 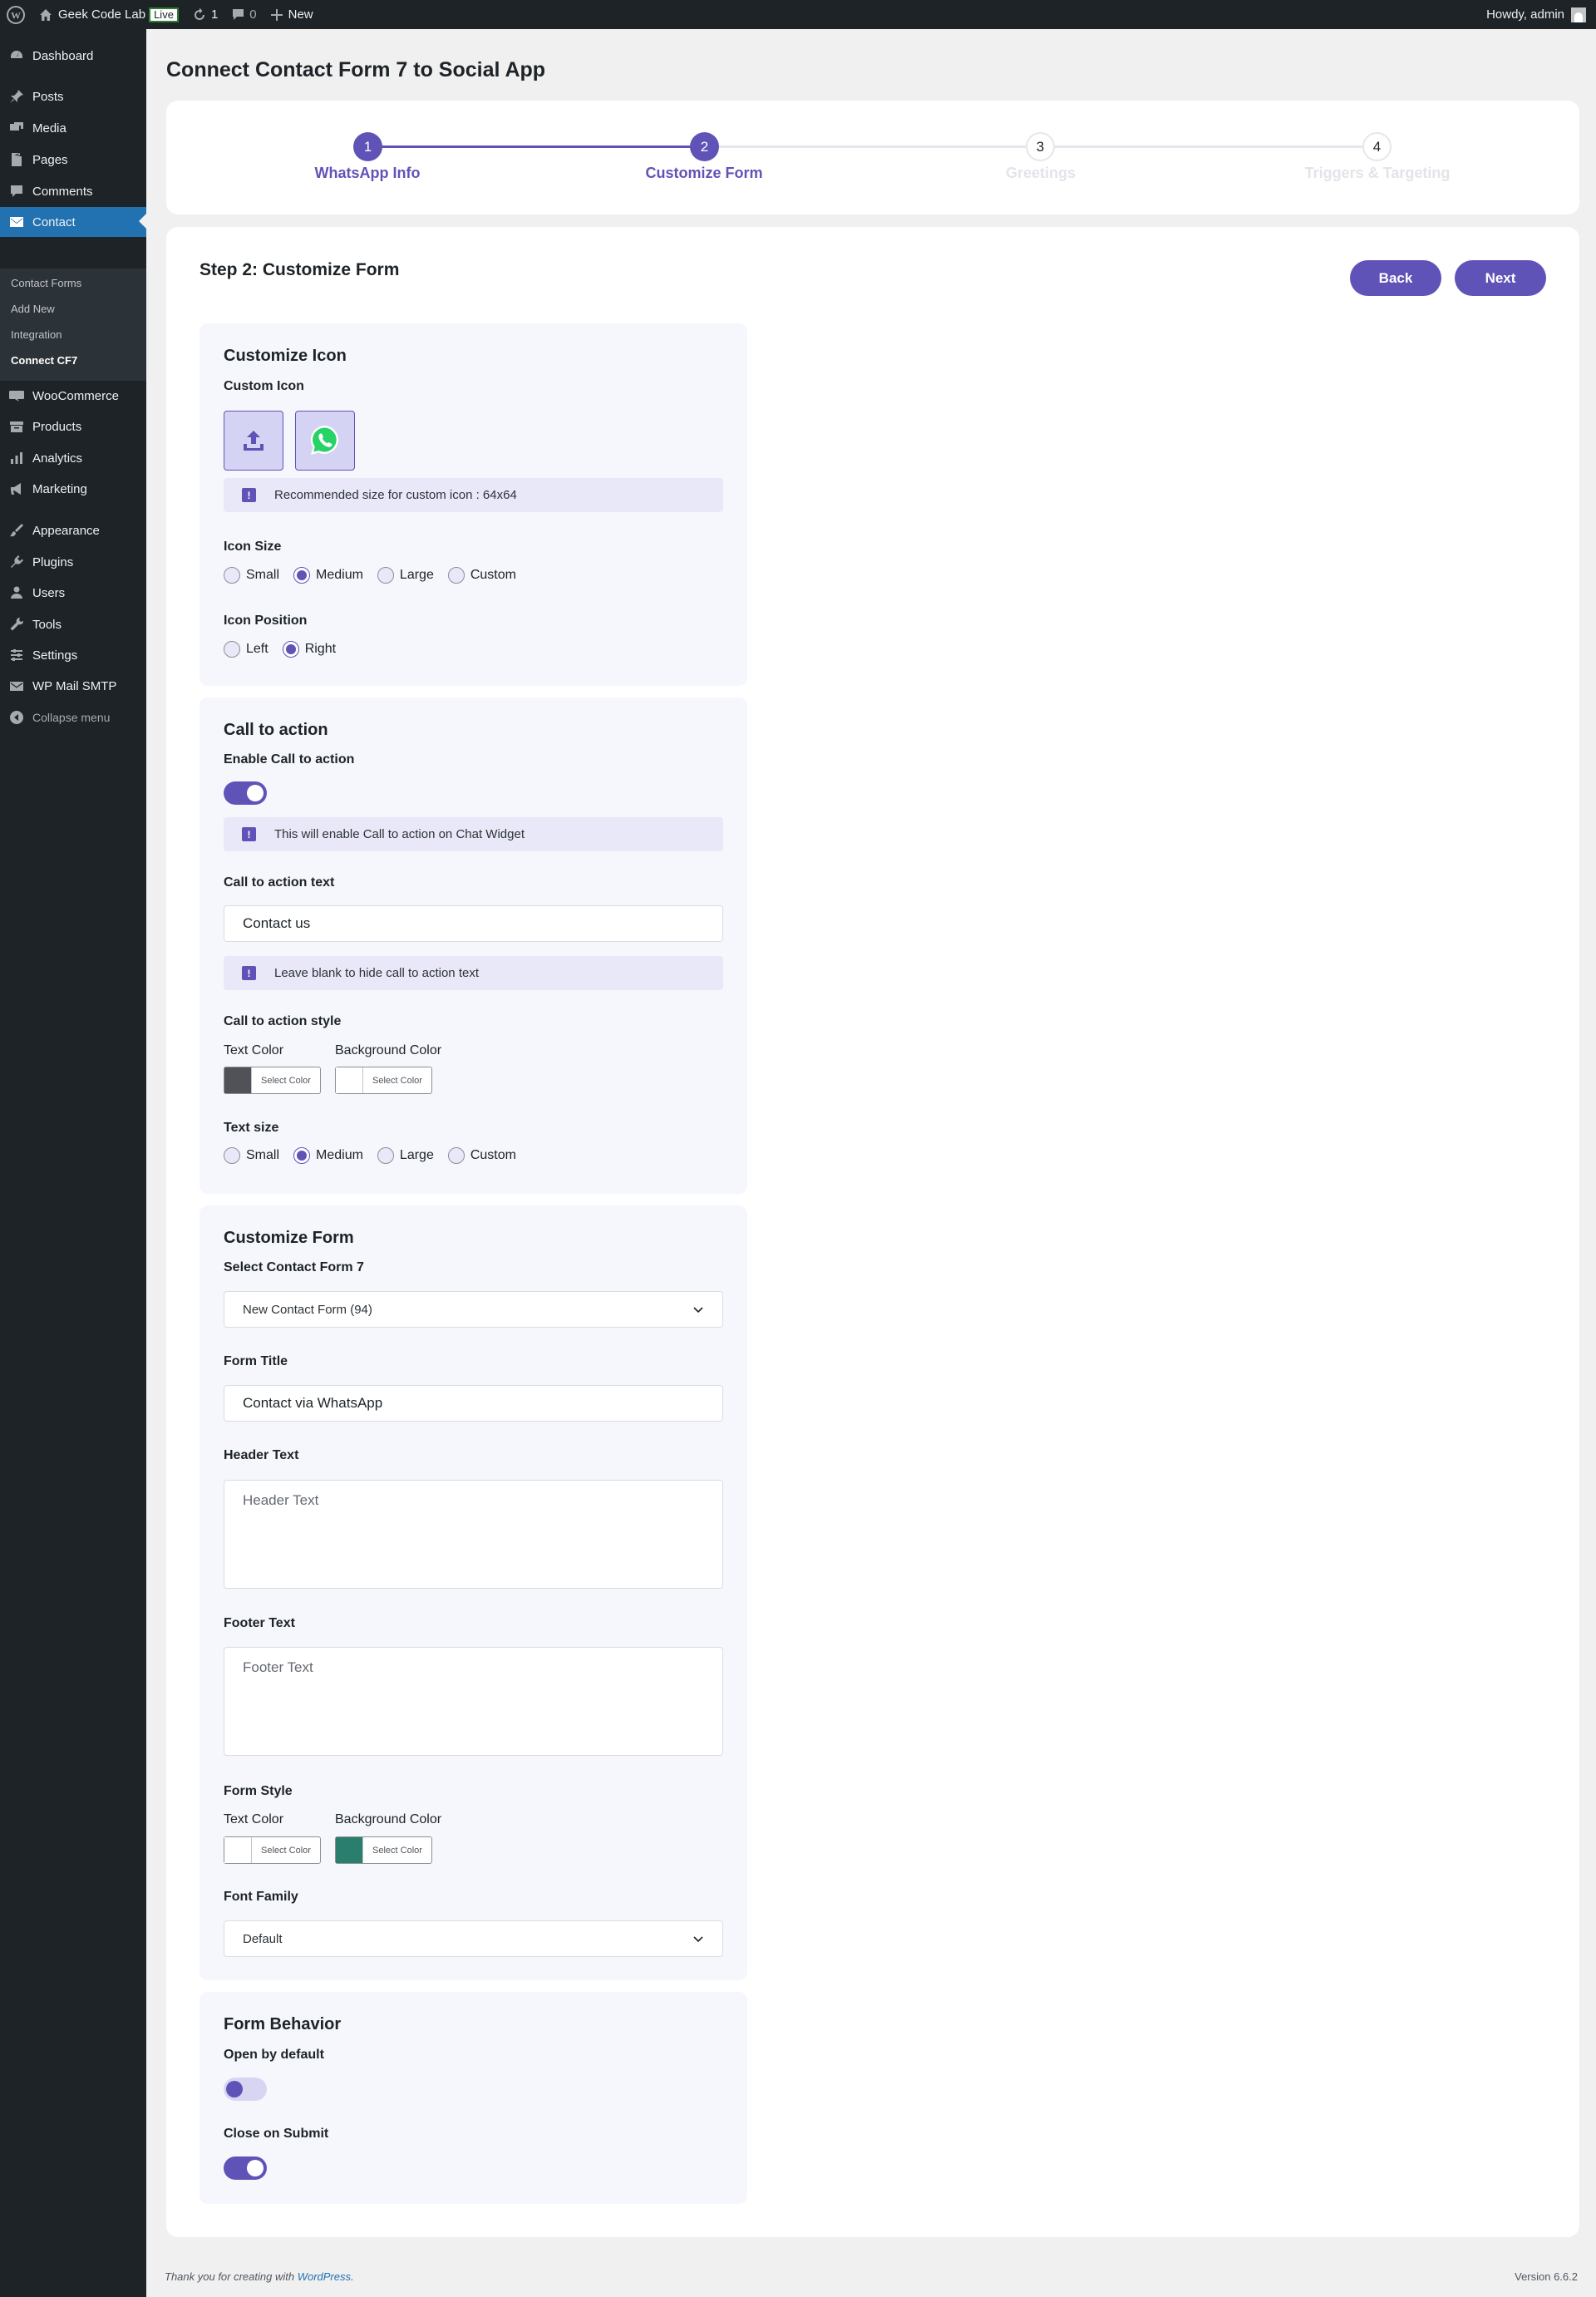 I want to click on step-2-circle: 2, so click(x=704, y=146).